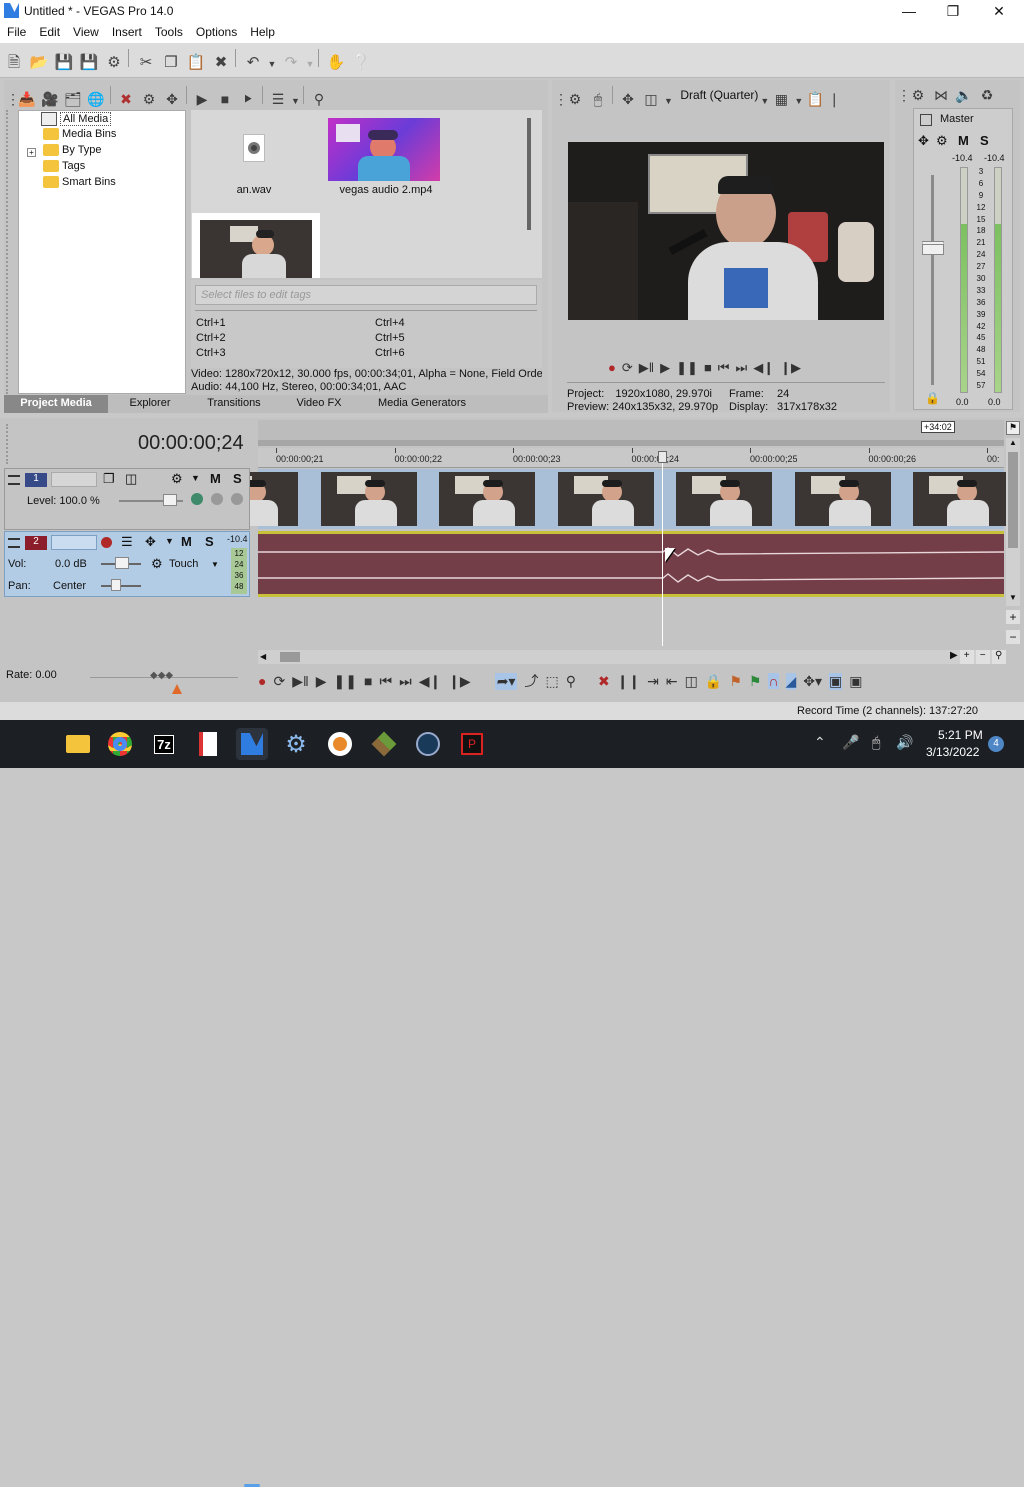  I want to click on save-icon: 💾, so click(64, 63).